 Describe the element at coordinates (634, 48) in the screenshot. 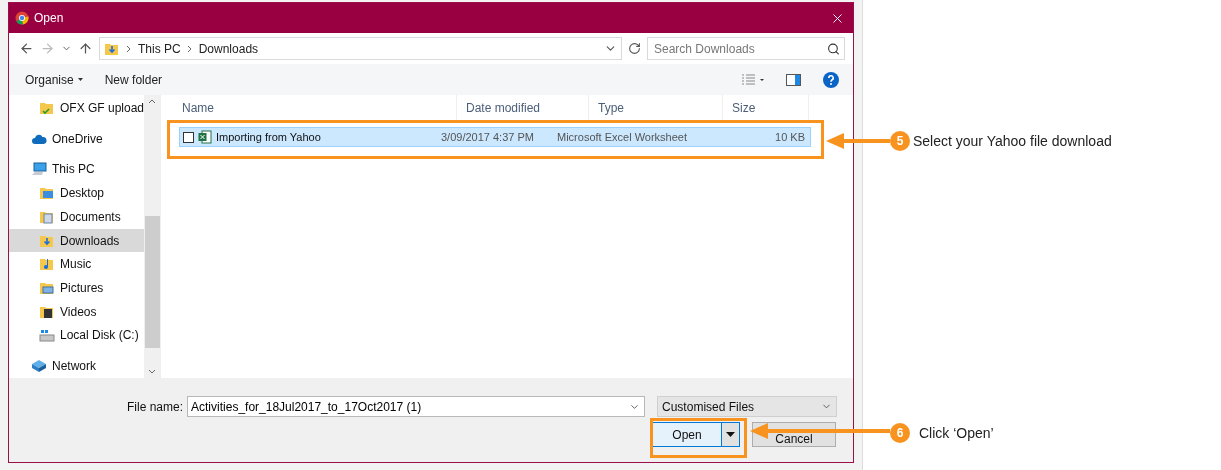

I see `refresh-icon` at that location.